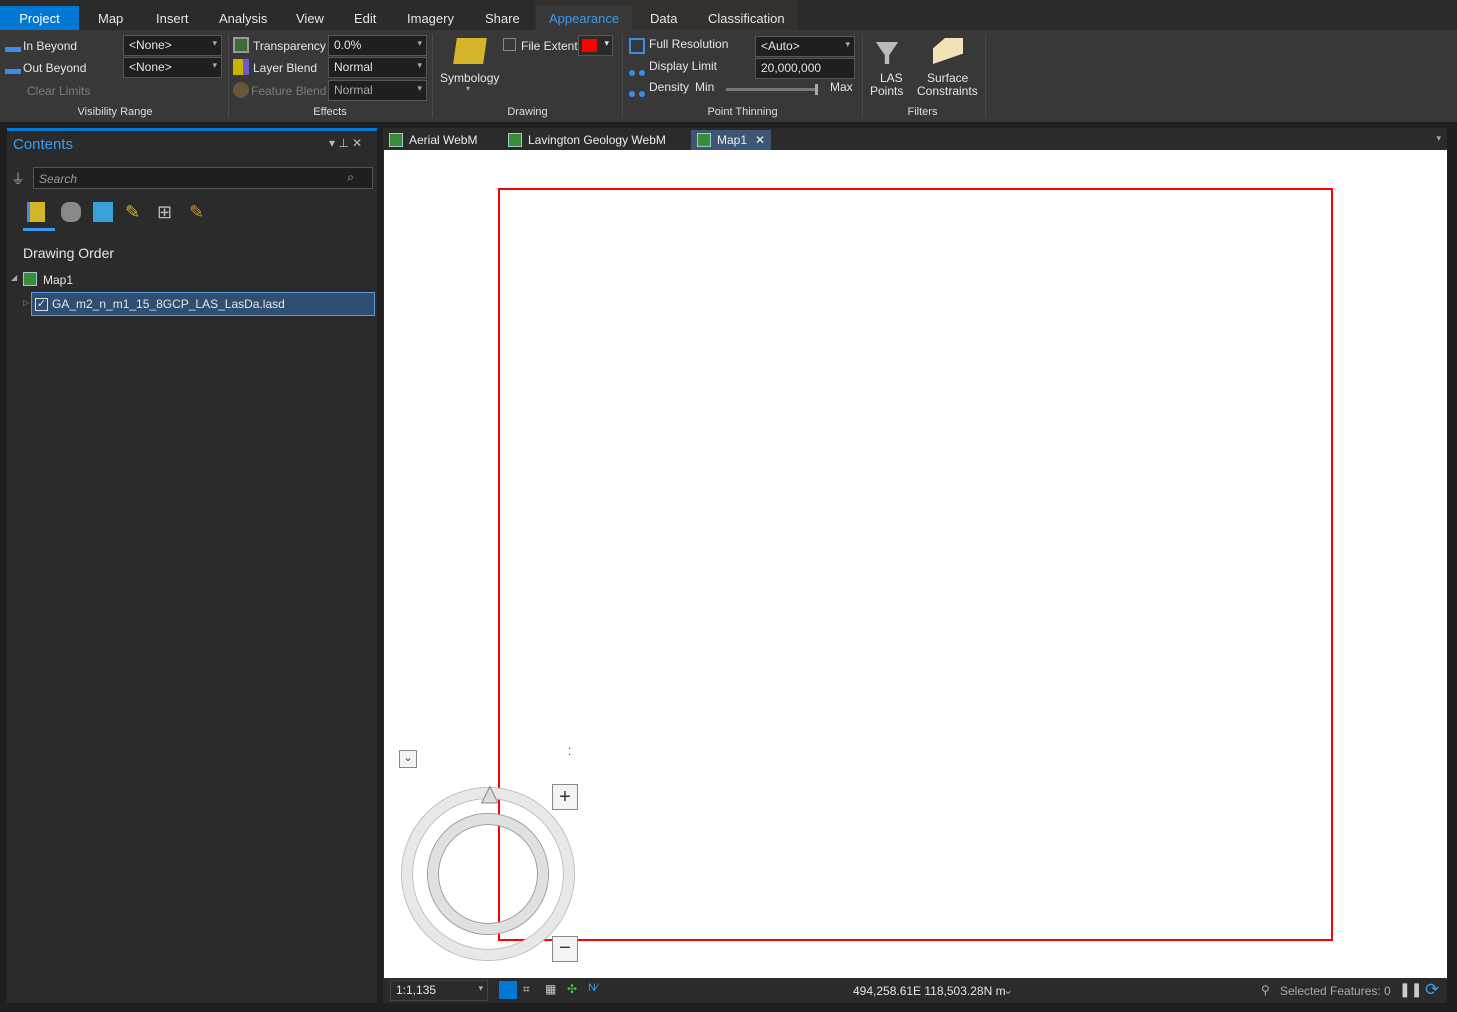 The width and height of the screenshot is (1457, 1012). Describe the element at coordinates (289, 46) in the screenshot. I see `transparency-label: Transparency` at that location.